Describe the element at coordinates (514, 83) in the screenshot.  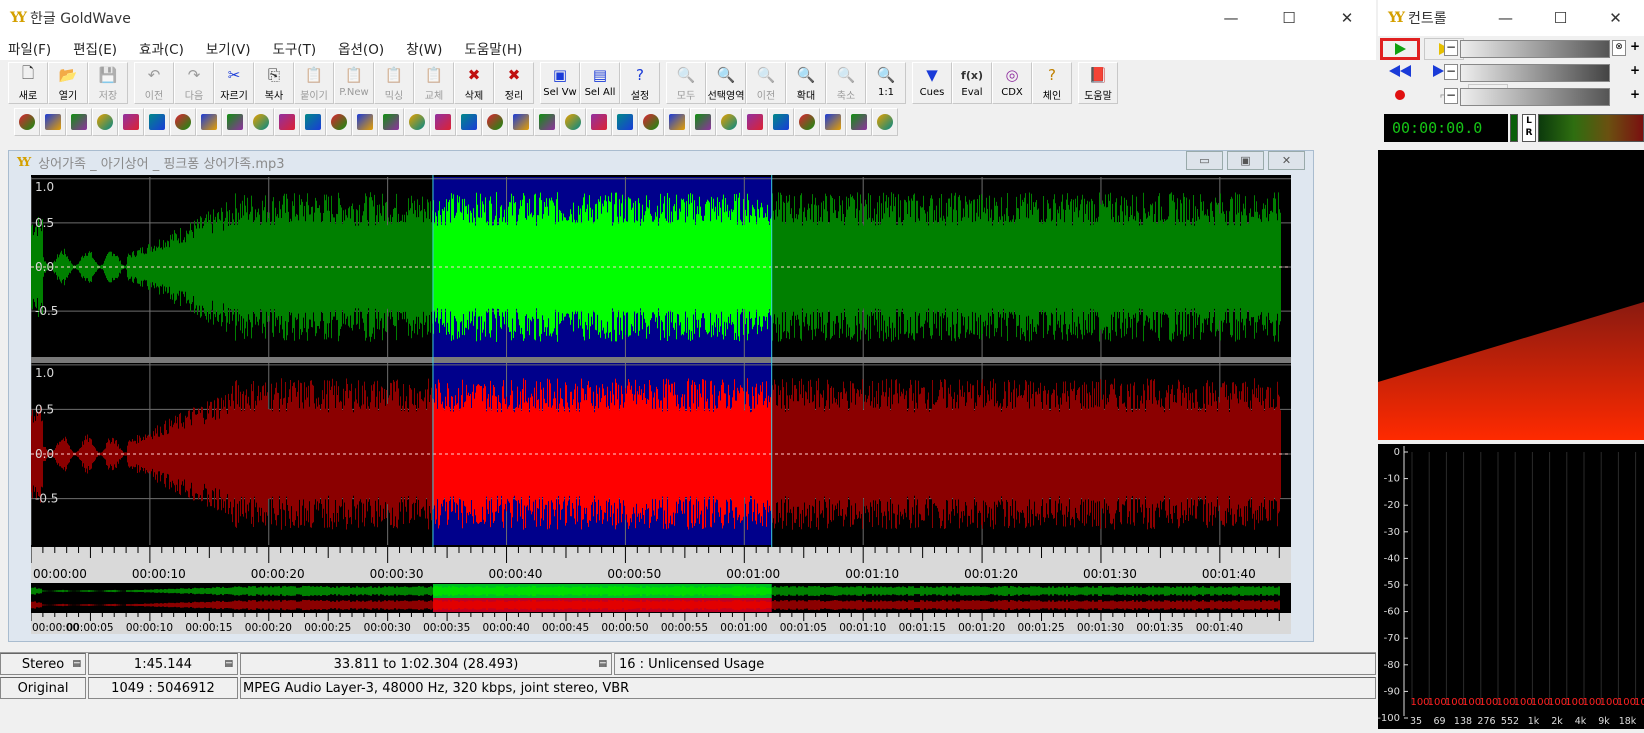
I see `toolbar-button-trim: ✖ 정리` at that location.